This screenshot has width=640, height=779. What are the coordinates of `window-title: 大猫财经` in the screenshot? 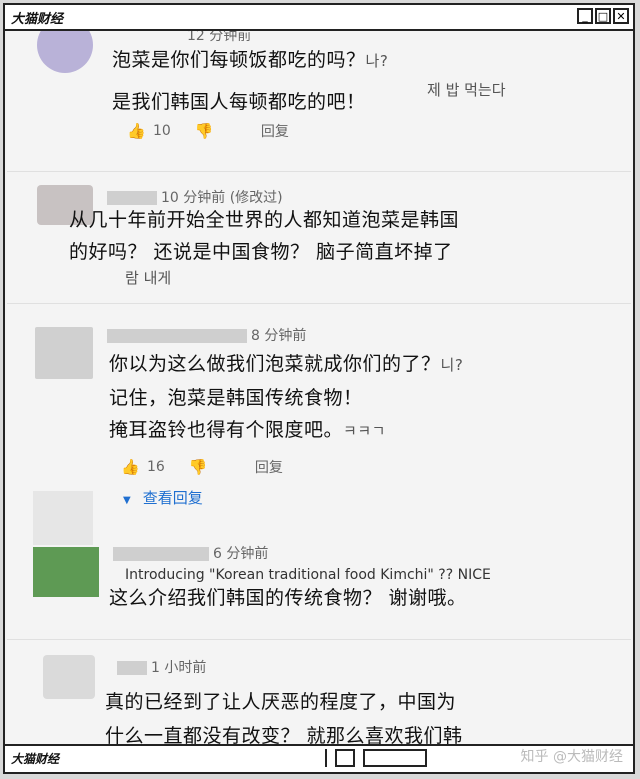 It's located at (37, 19).